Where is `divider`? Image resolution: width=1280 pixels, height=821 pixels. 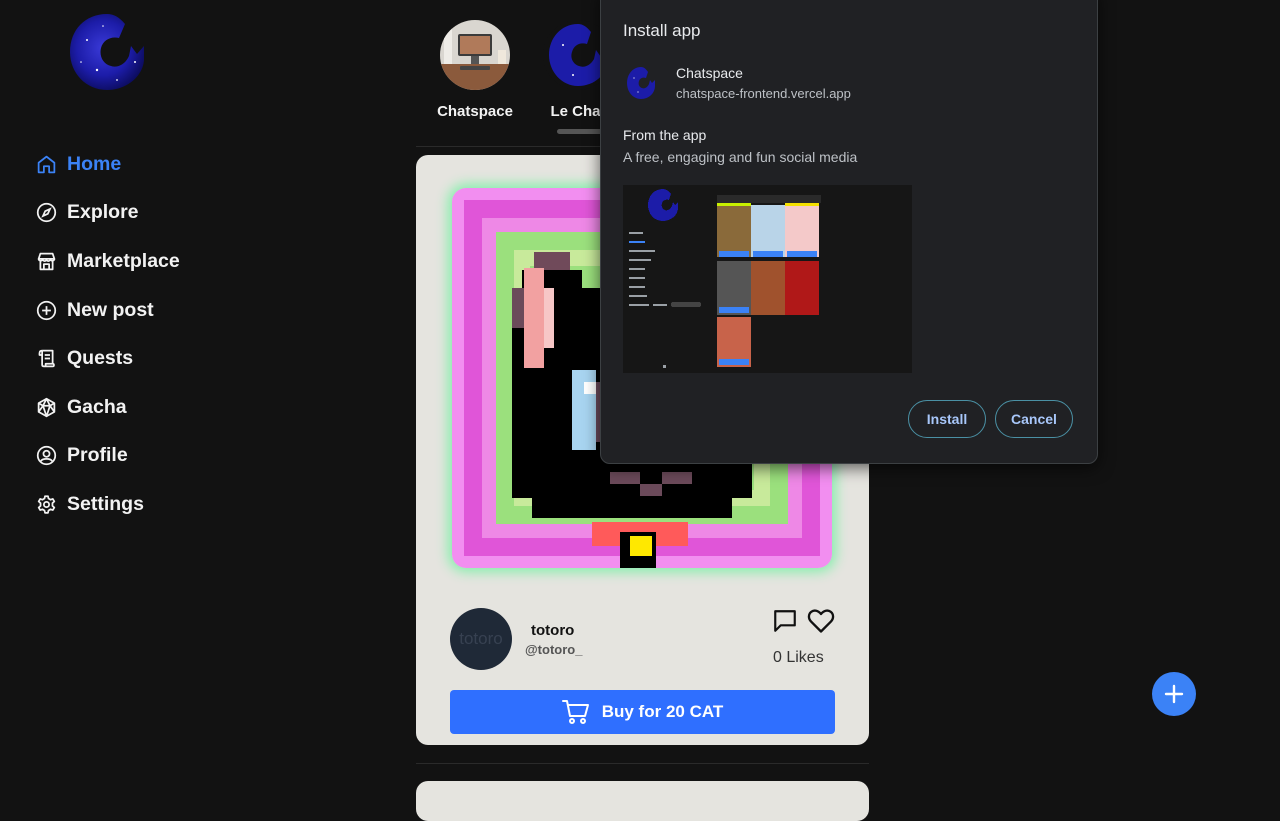
divider is located at coordinates (642, 763).